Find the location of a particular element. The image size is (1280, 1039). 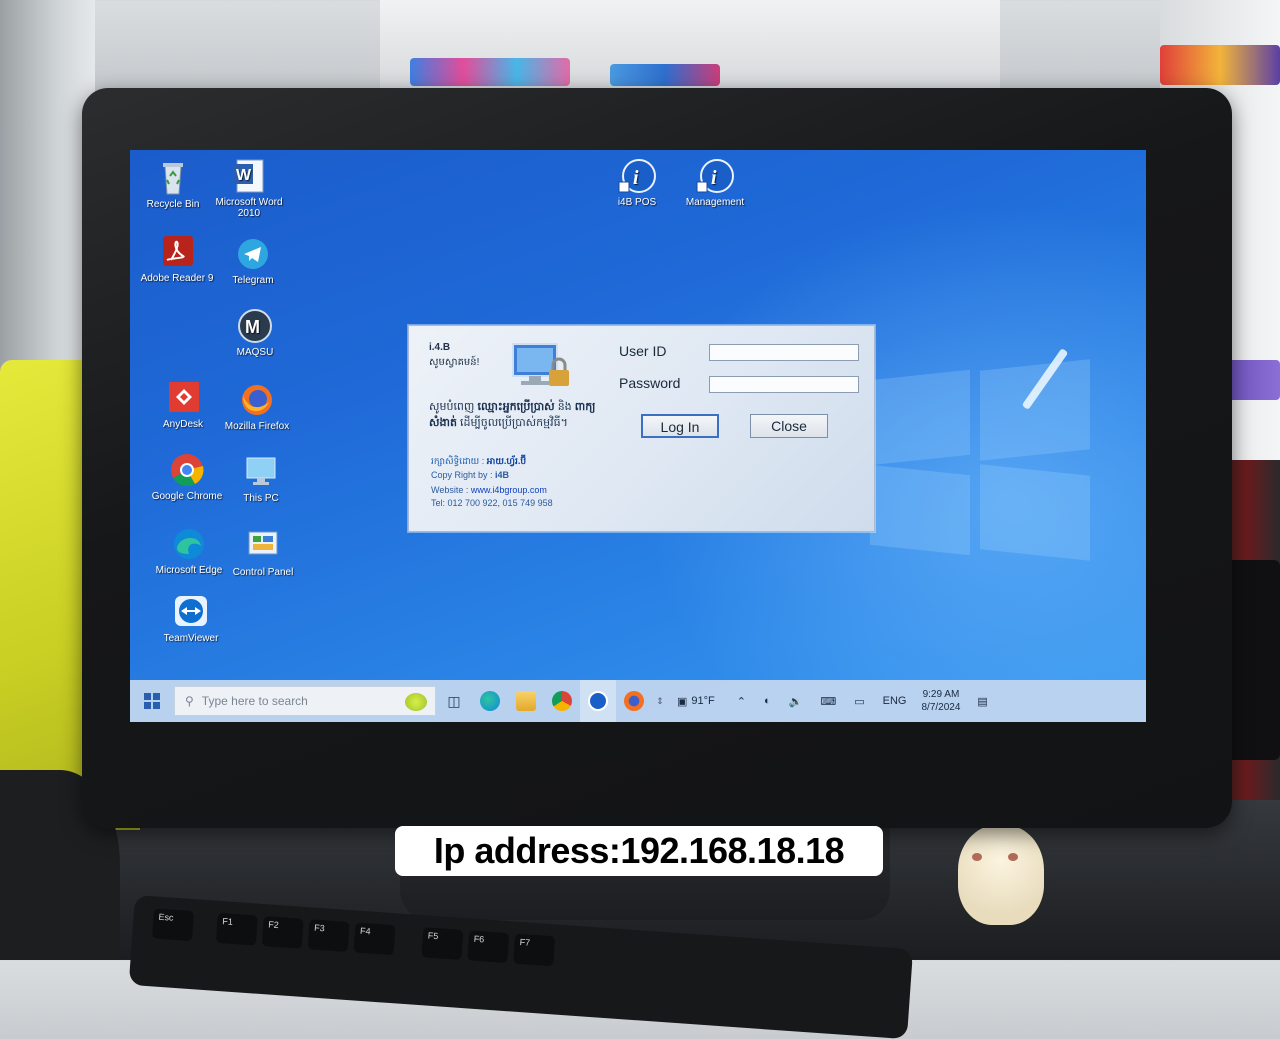

key-esc: Esc is located at coordinates (173, 925).